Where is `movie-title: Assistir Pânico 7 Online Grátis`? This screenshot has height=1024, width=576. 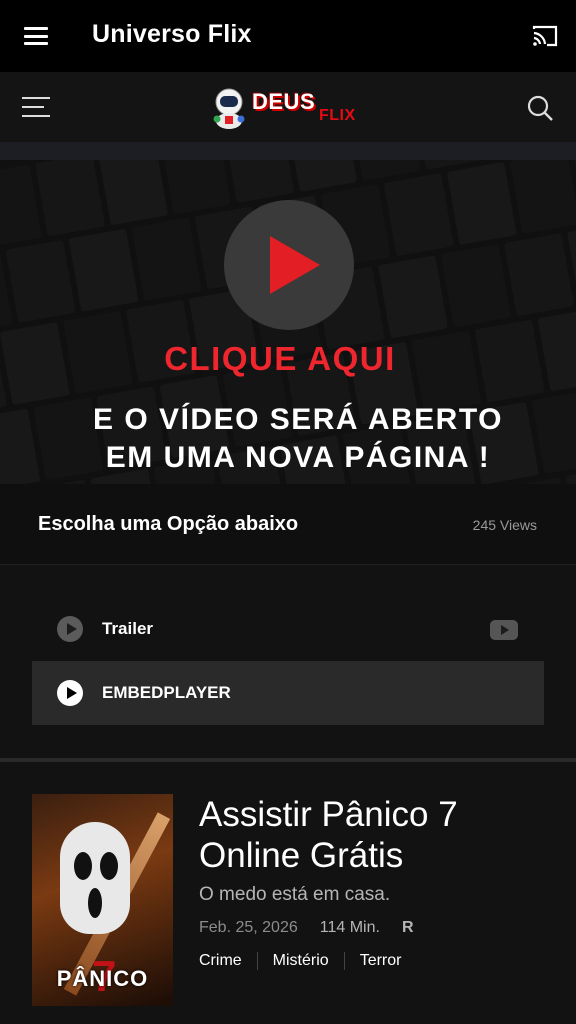
movie-title: Assistir Pânico 7 Online Grátis is located at coordinates (328, 835).